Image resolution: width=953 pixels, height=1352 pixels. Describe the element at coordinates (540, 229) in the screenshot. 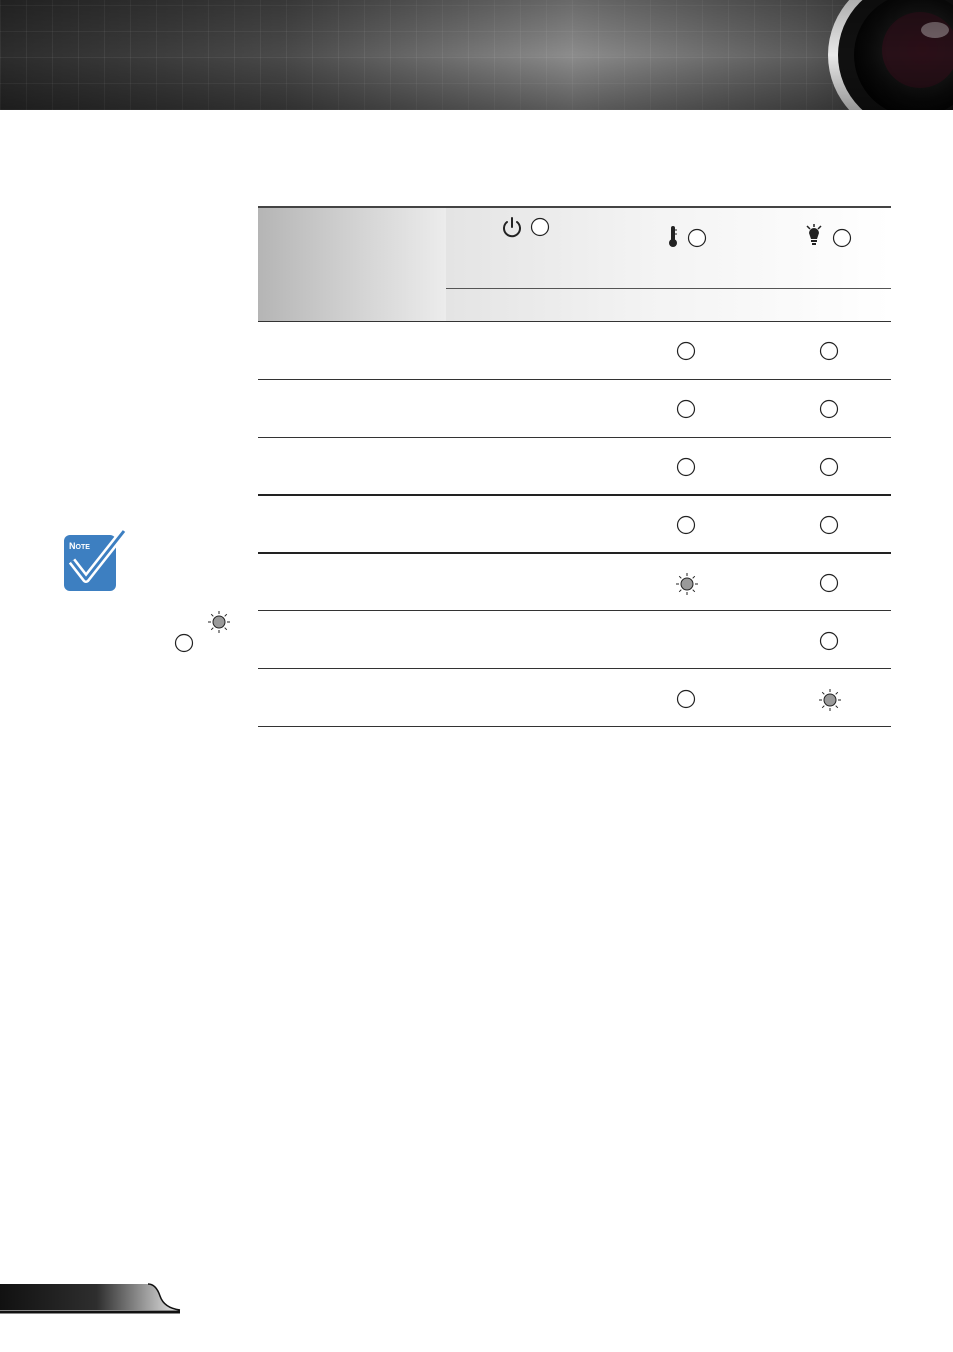

I see `power-led-off-icon` at that location.